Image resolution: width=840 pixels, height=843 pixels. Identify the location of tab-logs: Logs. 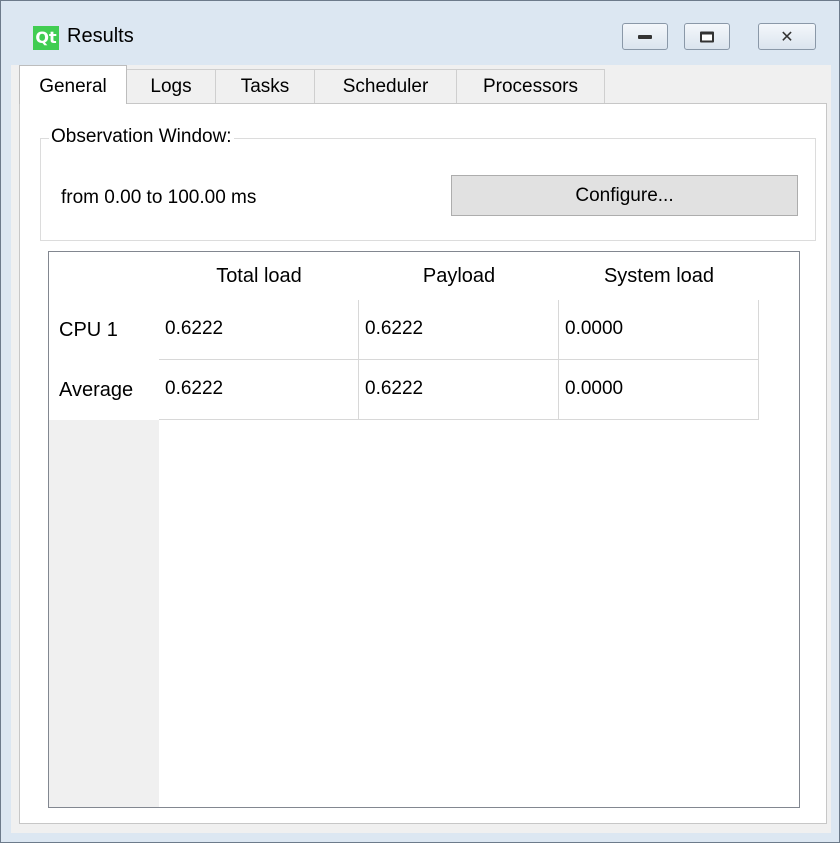
(171, 86).